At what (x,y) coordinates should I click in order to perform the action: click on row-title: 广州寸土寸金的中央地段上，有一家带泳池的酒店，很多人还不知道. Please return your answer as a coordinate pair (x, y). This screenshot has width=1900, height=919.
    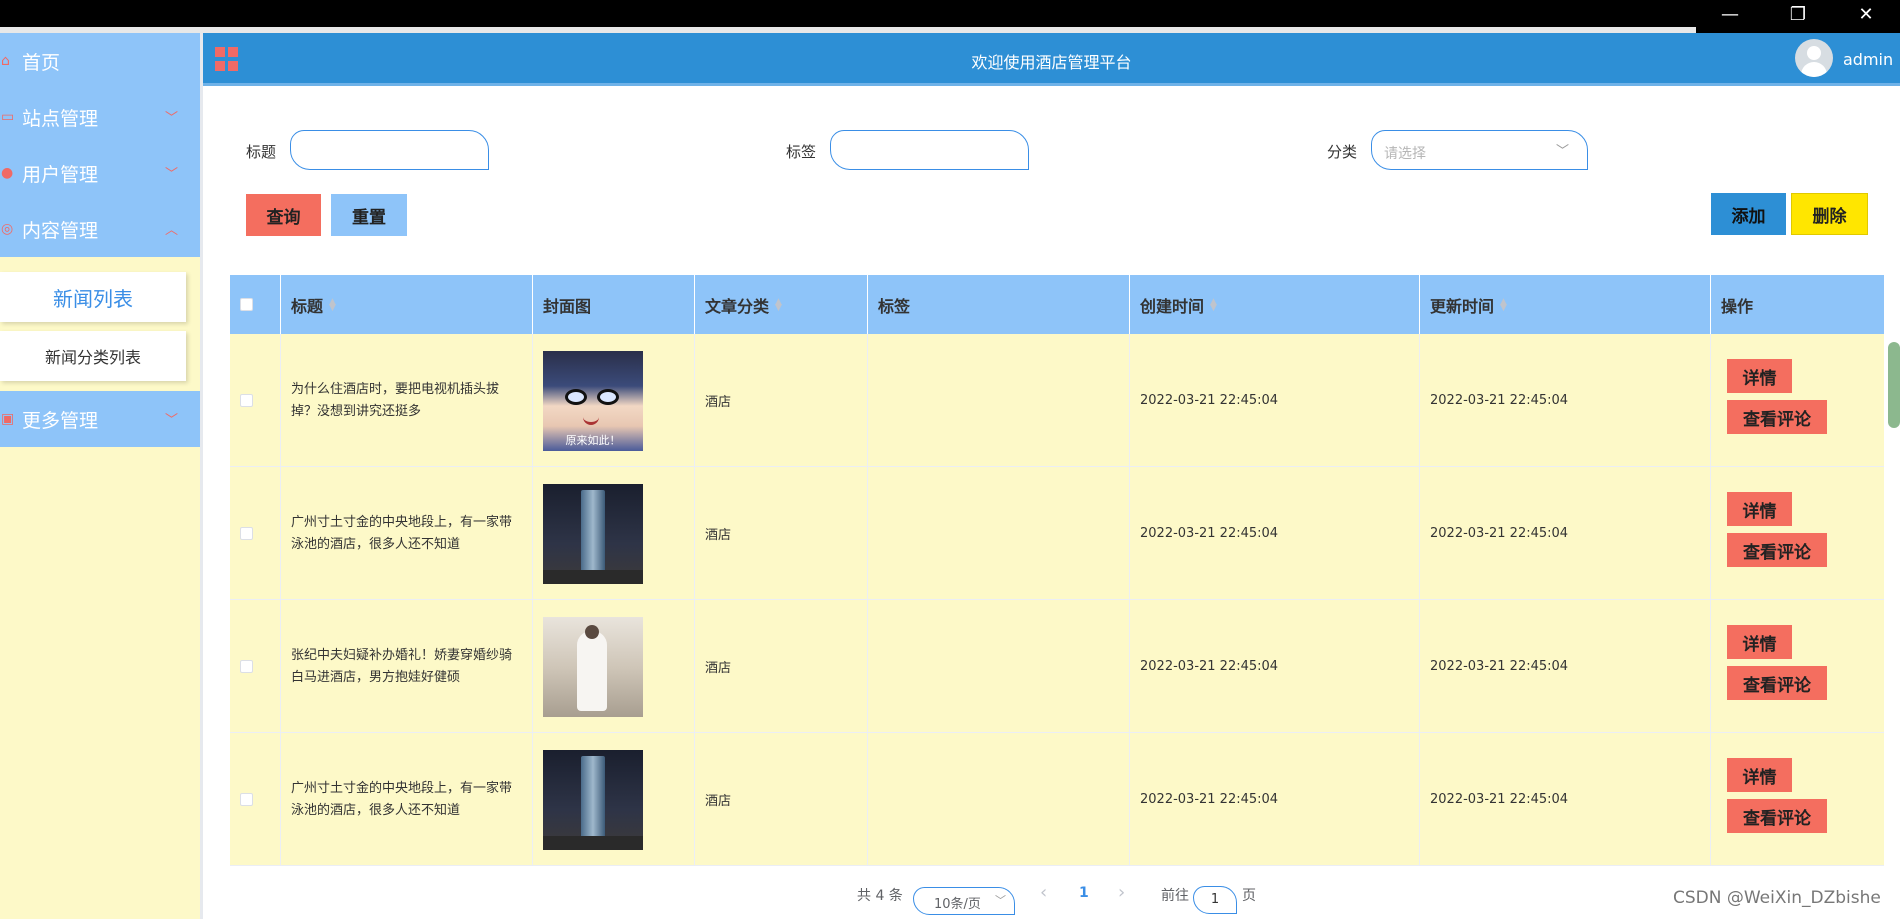
    Looking at the image, I should click on (407, 533).